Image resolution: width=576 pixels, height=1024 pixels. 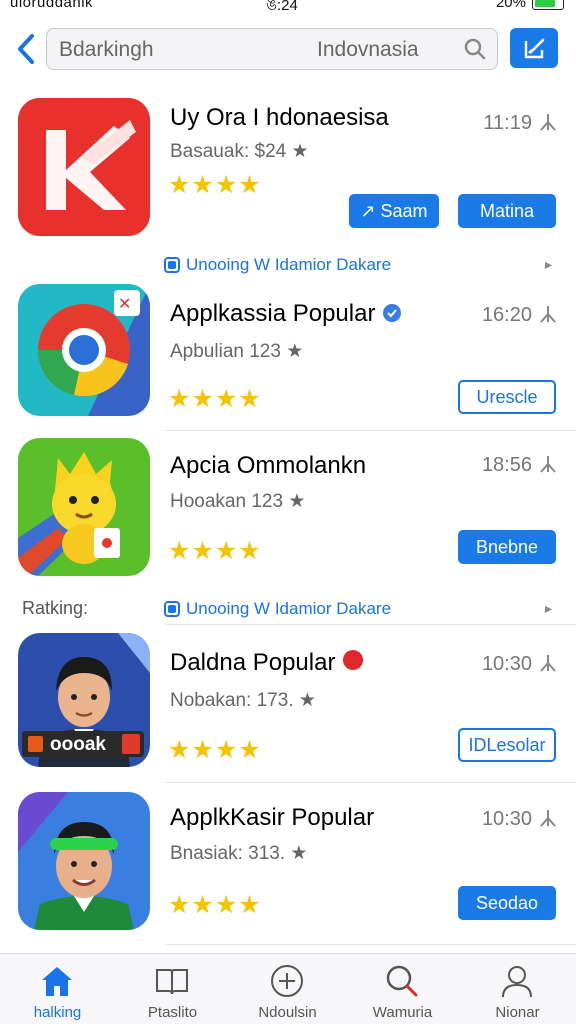 What do you see at coordinates (287, 981) in the screenshot?
I see `plus-circle-icon` at bounding box center [287, 981].